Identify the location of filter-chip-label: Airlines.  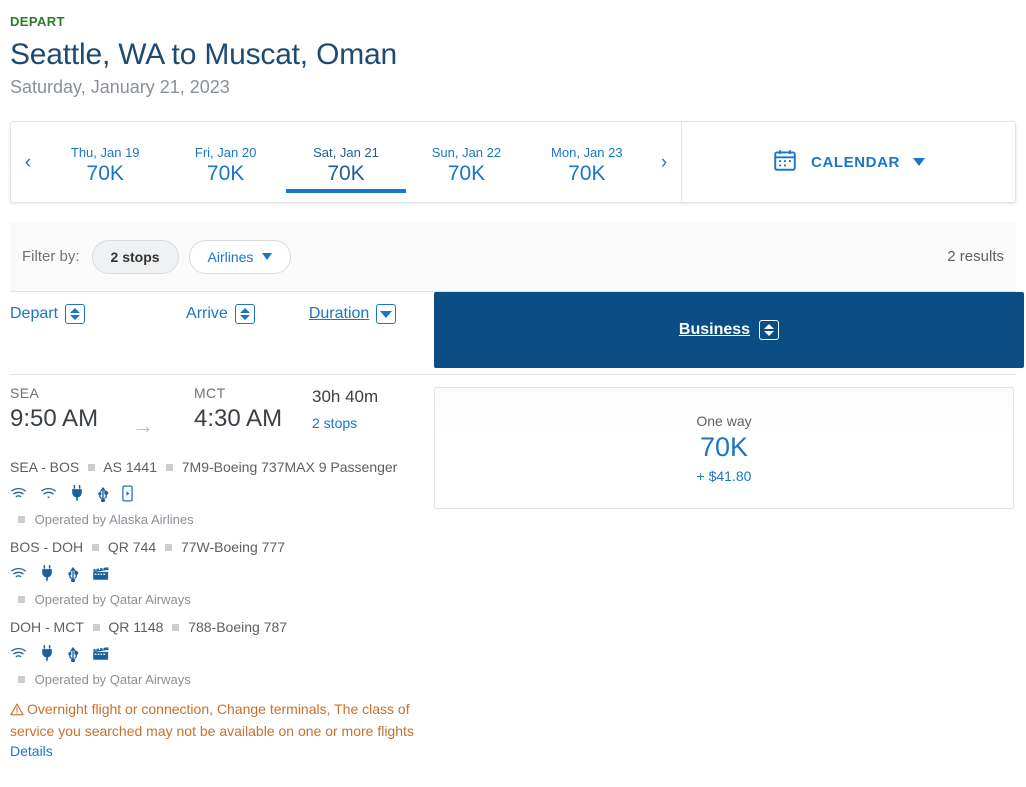
(230, 256).